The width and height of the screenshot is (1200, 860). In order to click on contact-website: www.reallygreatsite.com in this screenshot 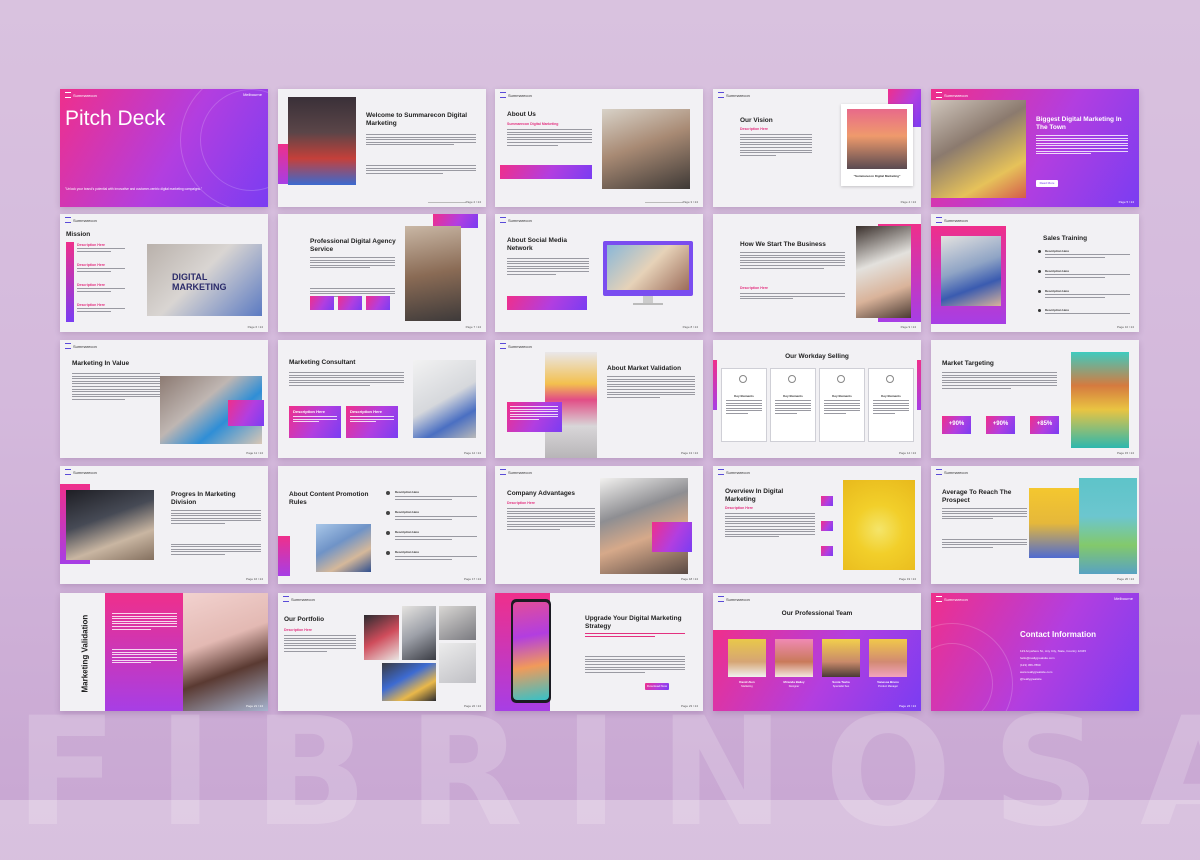, I will do `click(1036, 672)`.